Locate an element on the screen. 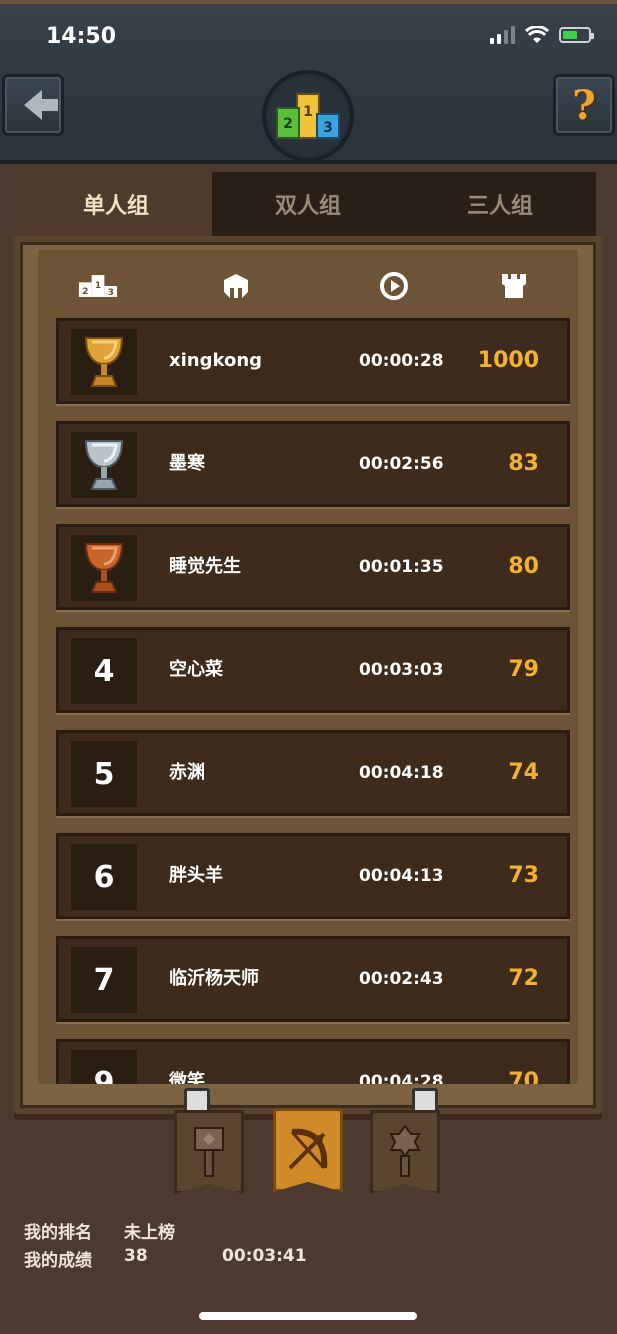  my-ranking-panel: 我的排名 未上榜 我的成绩 38 00:03:41 is located at coordinates (224, 1246).